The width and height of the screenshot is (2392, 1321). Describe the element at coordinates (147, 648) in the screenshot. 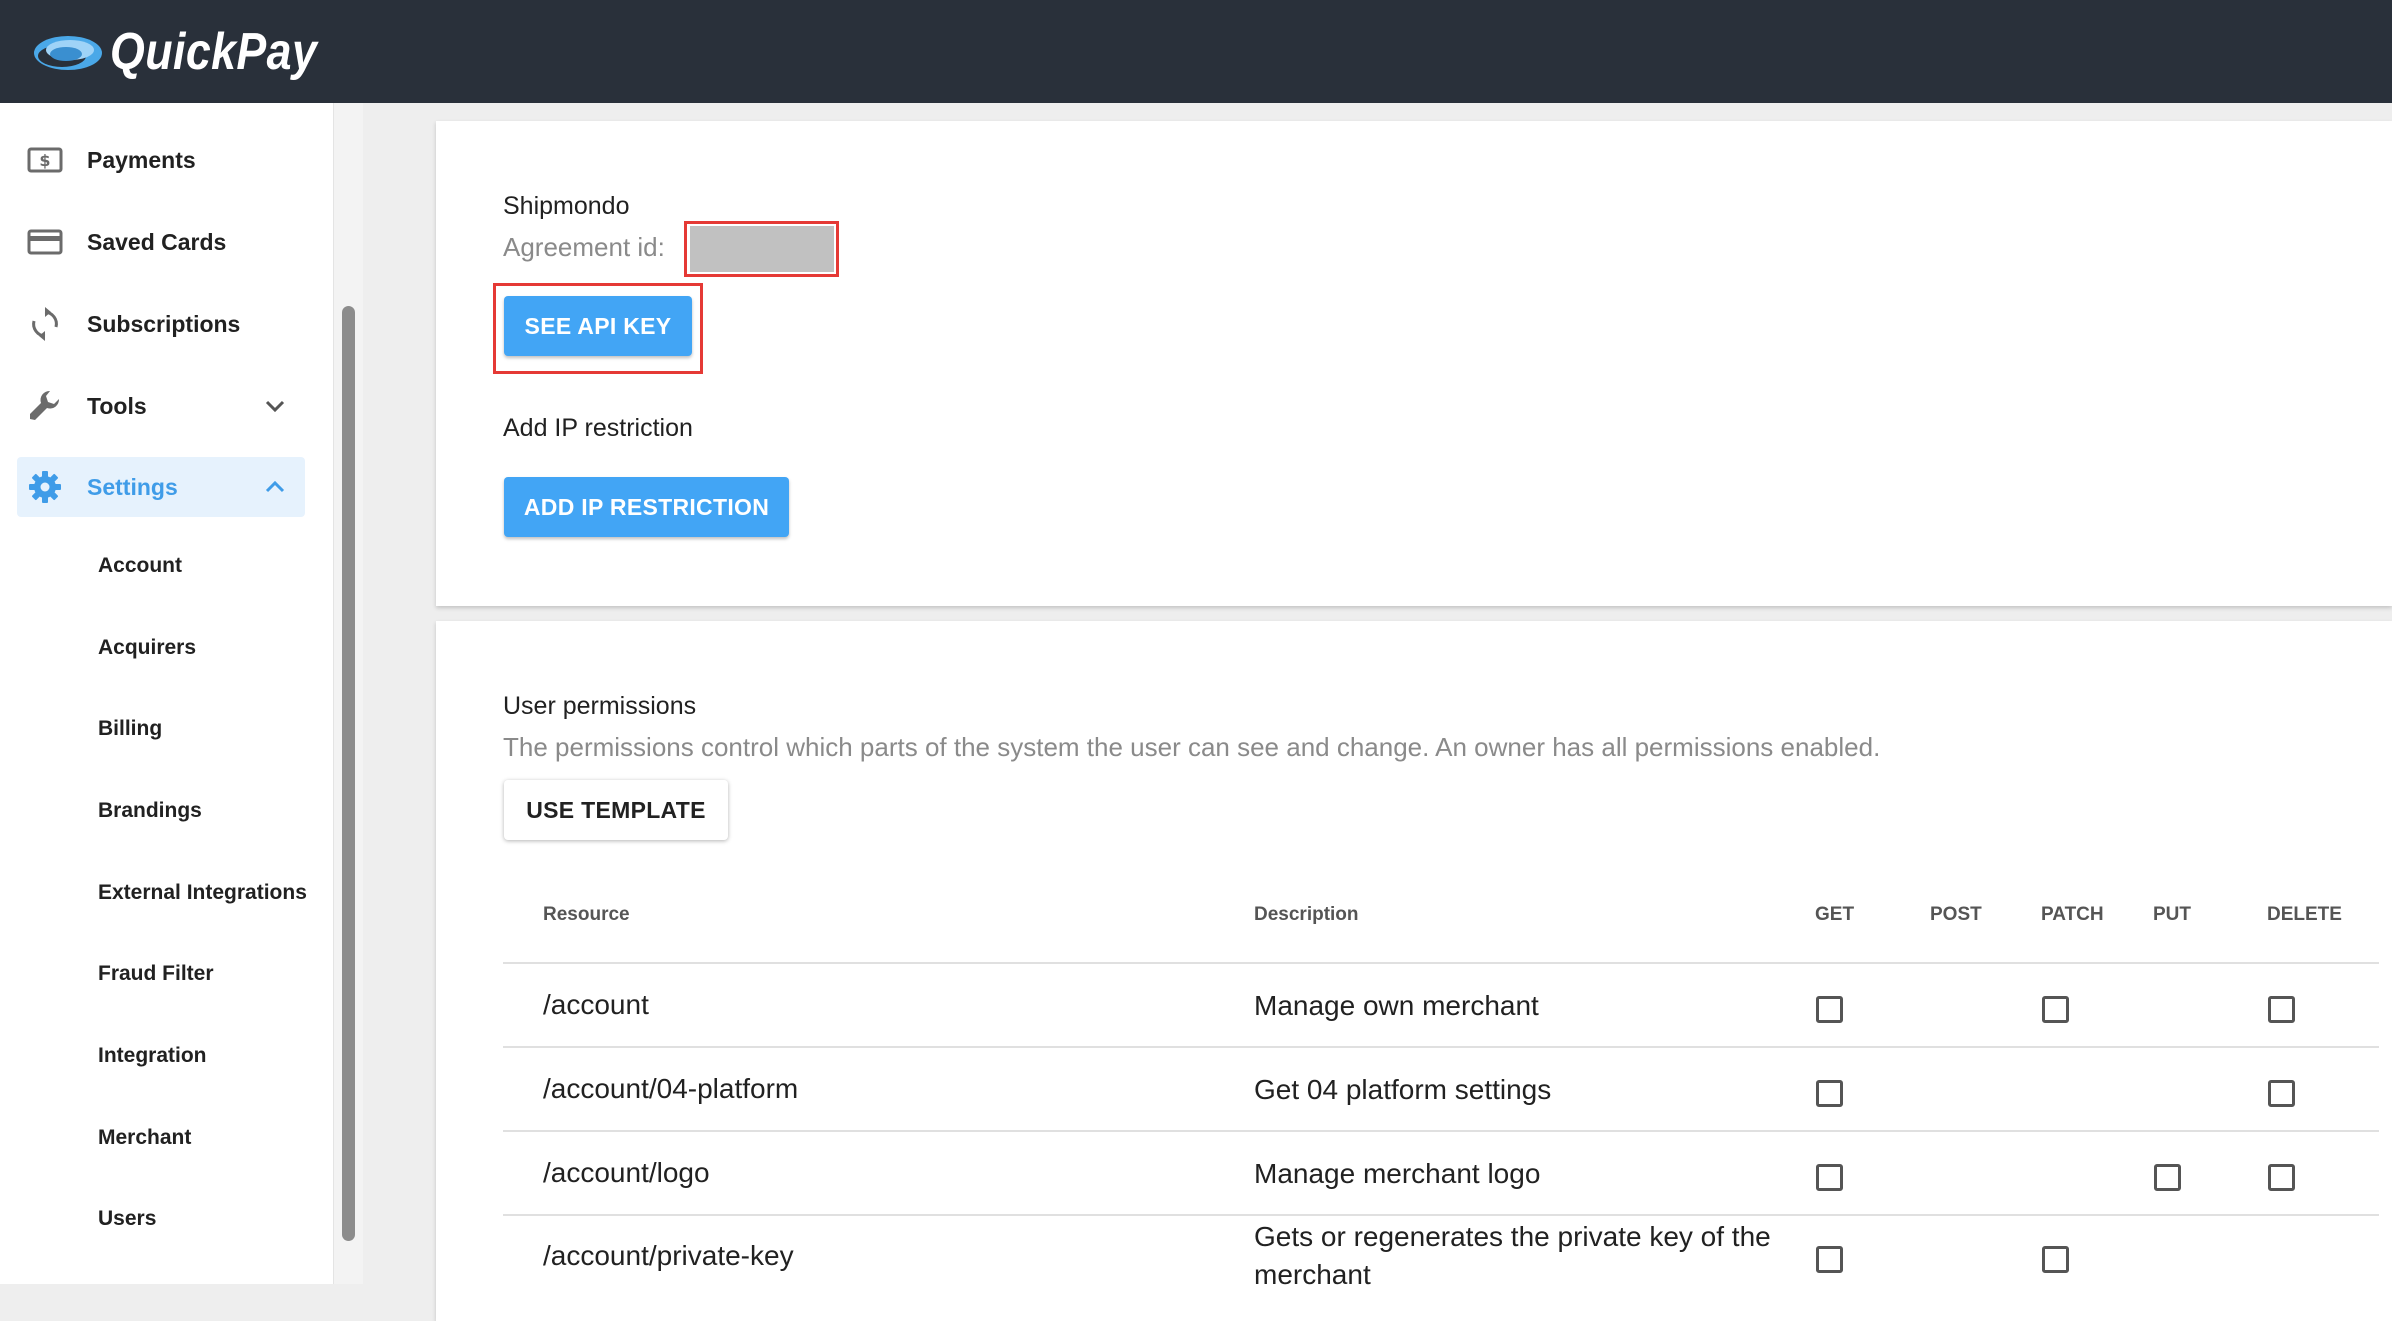

I see `sidebar-subitem-acquirers: Acquirers` at that location.